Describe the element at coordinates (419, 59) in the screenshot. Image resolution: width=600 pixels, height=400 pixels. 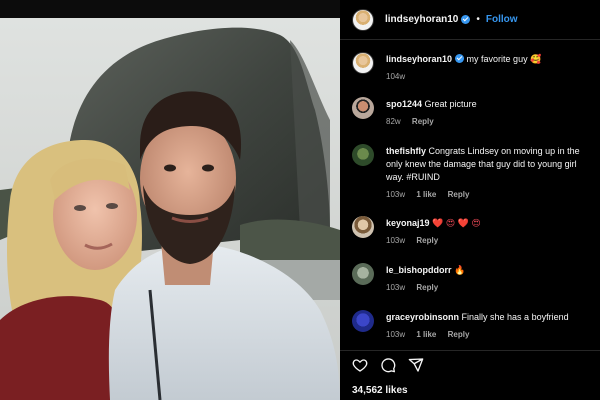
I see `caption-username: lindseyhoran10` at that location.